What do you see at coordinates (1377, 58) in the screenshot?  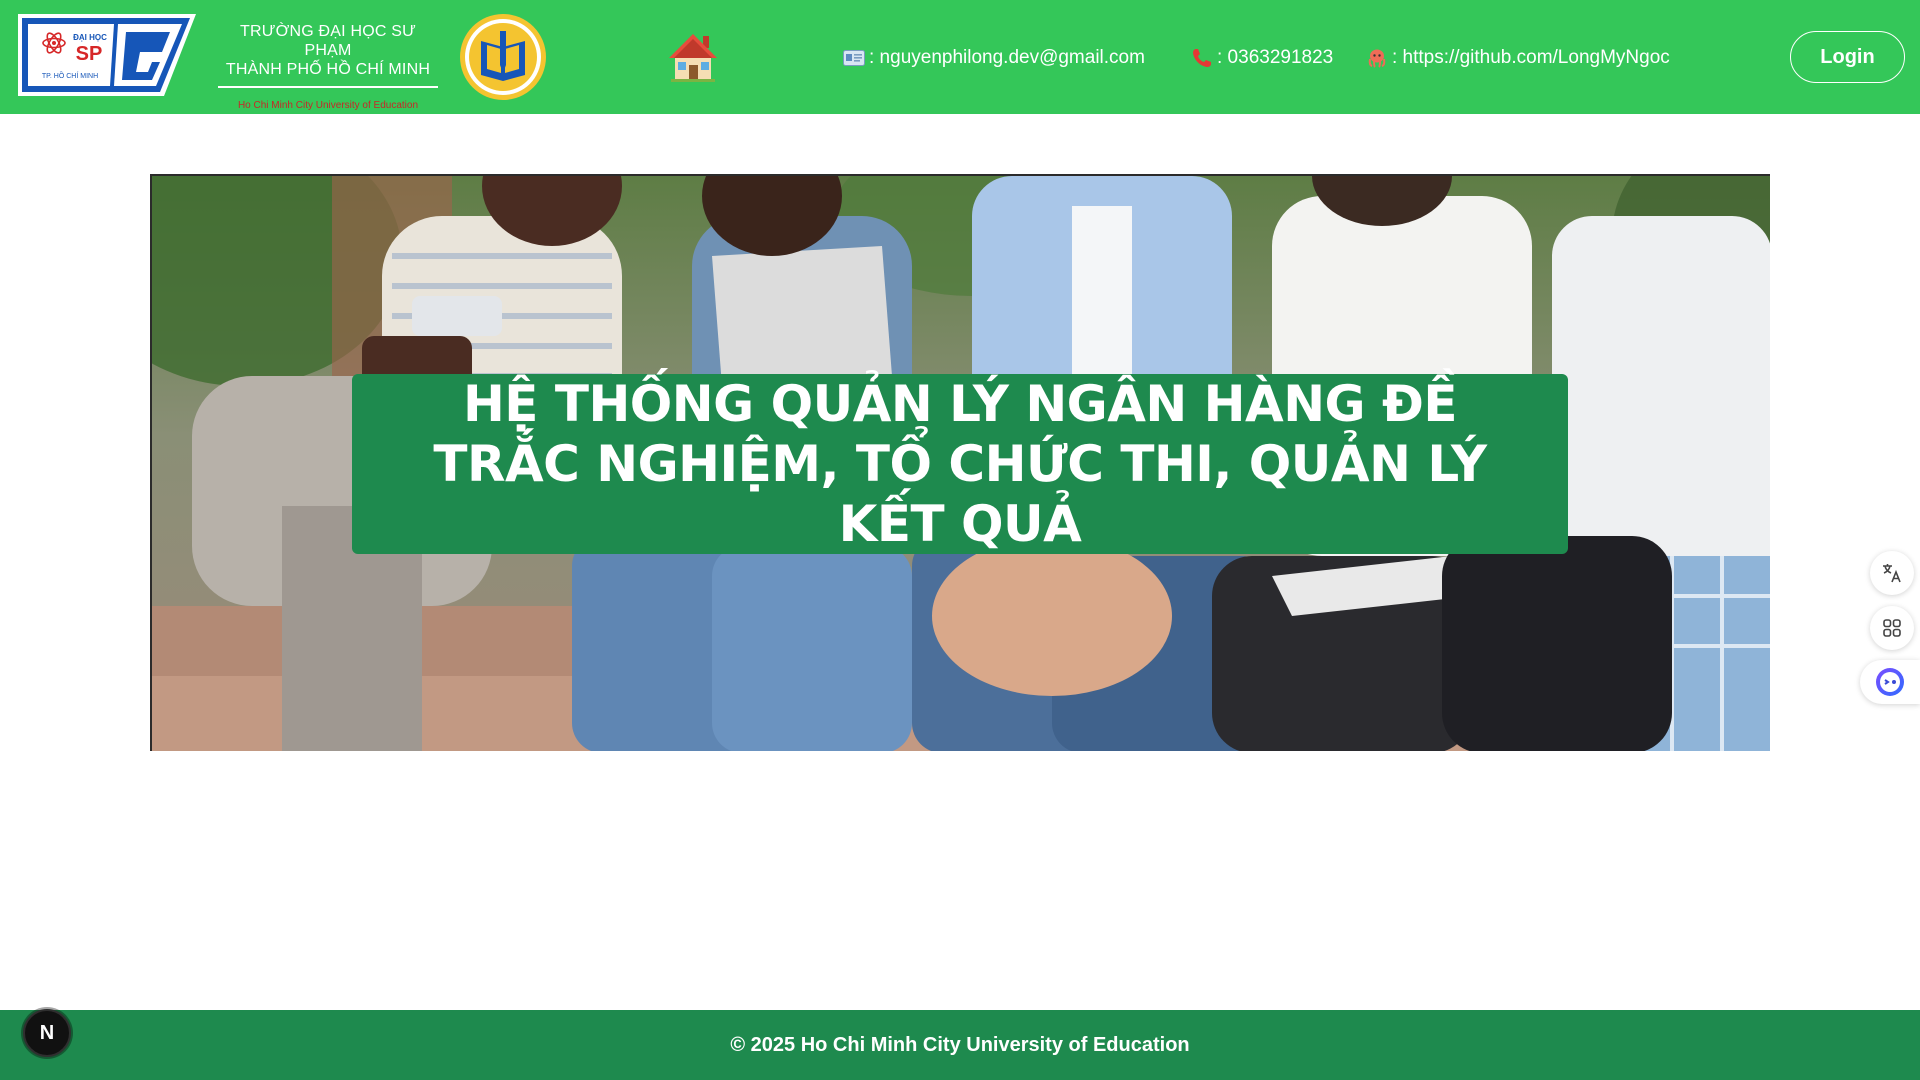 I see `octopus-icon` at bounding box center [1377, 58].